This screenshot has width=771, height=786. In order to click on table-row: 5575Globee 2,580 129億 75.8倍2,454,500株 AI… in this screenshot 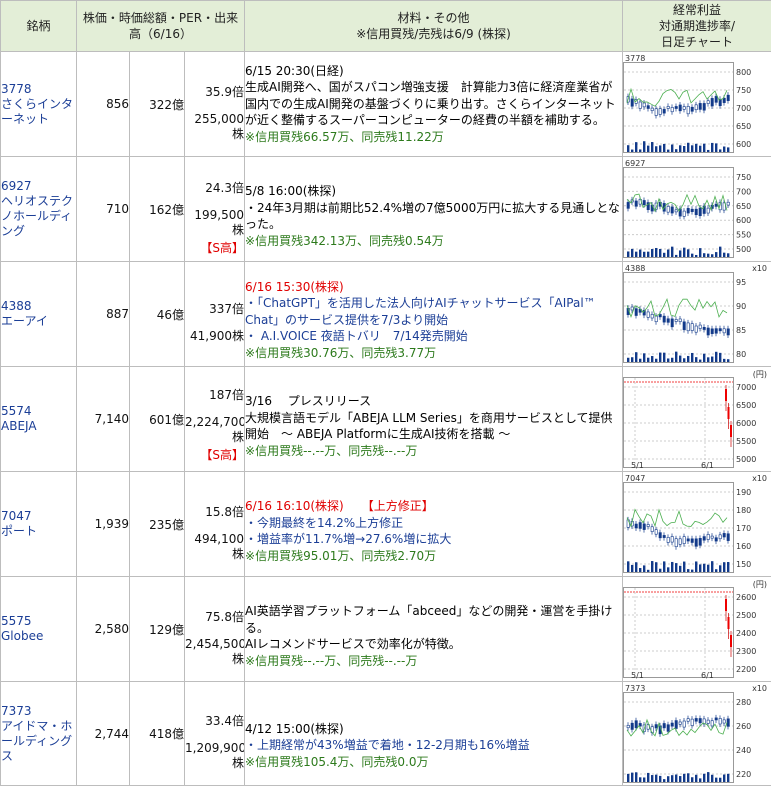, I will do `click(386, 629)`.